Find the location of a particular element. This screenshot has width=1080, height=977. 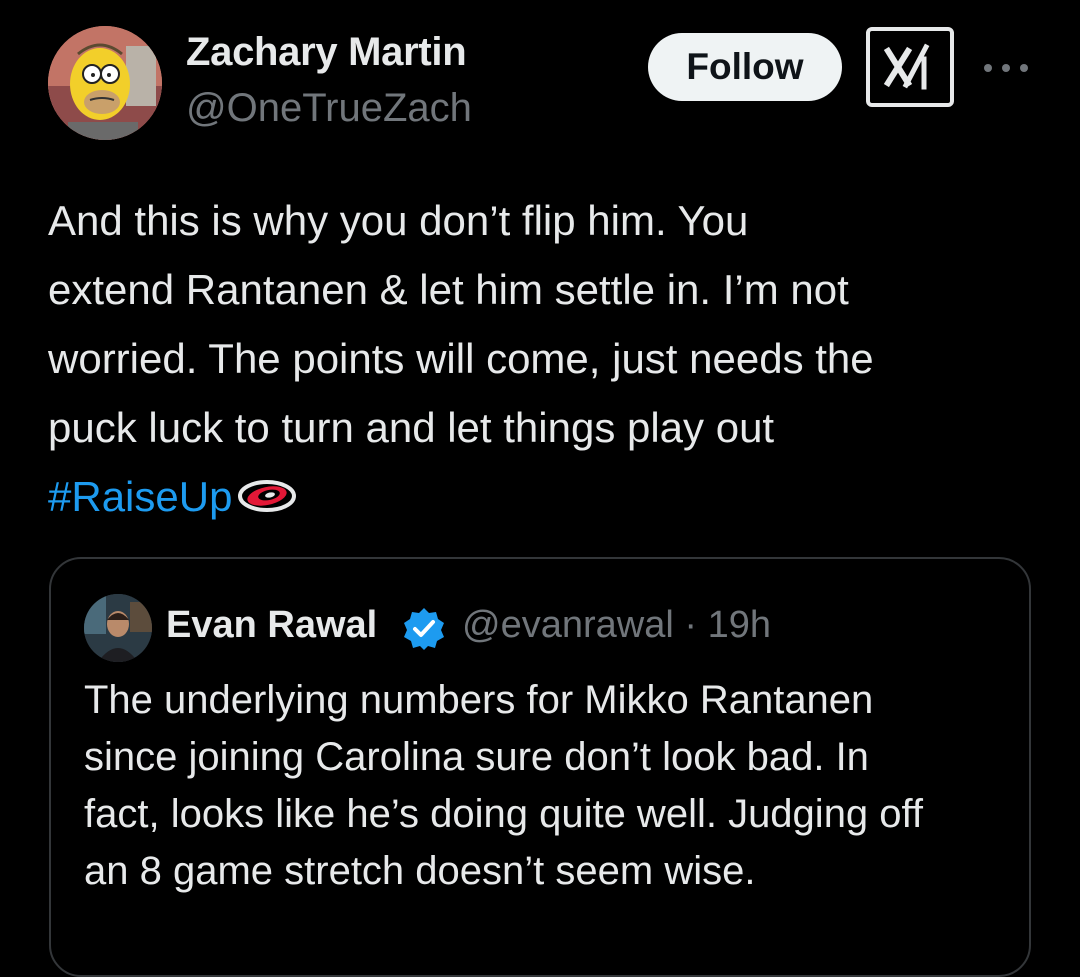

hashtag-line: #RaiseUp is located at coordinates (548, 498).